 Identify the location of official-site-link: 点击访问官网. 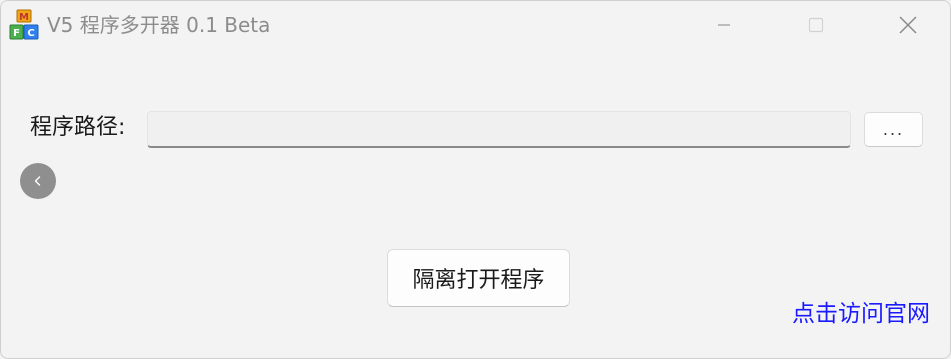
(861, 314).